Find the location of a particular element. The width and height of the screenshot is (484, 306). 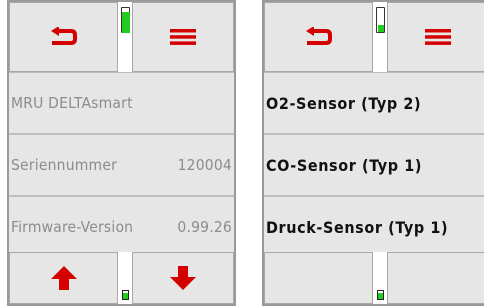

sensor-row-o2: O2-Sensor (Typ 2) is located at coordinates (374, 103).